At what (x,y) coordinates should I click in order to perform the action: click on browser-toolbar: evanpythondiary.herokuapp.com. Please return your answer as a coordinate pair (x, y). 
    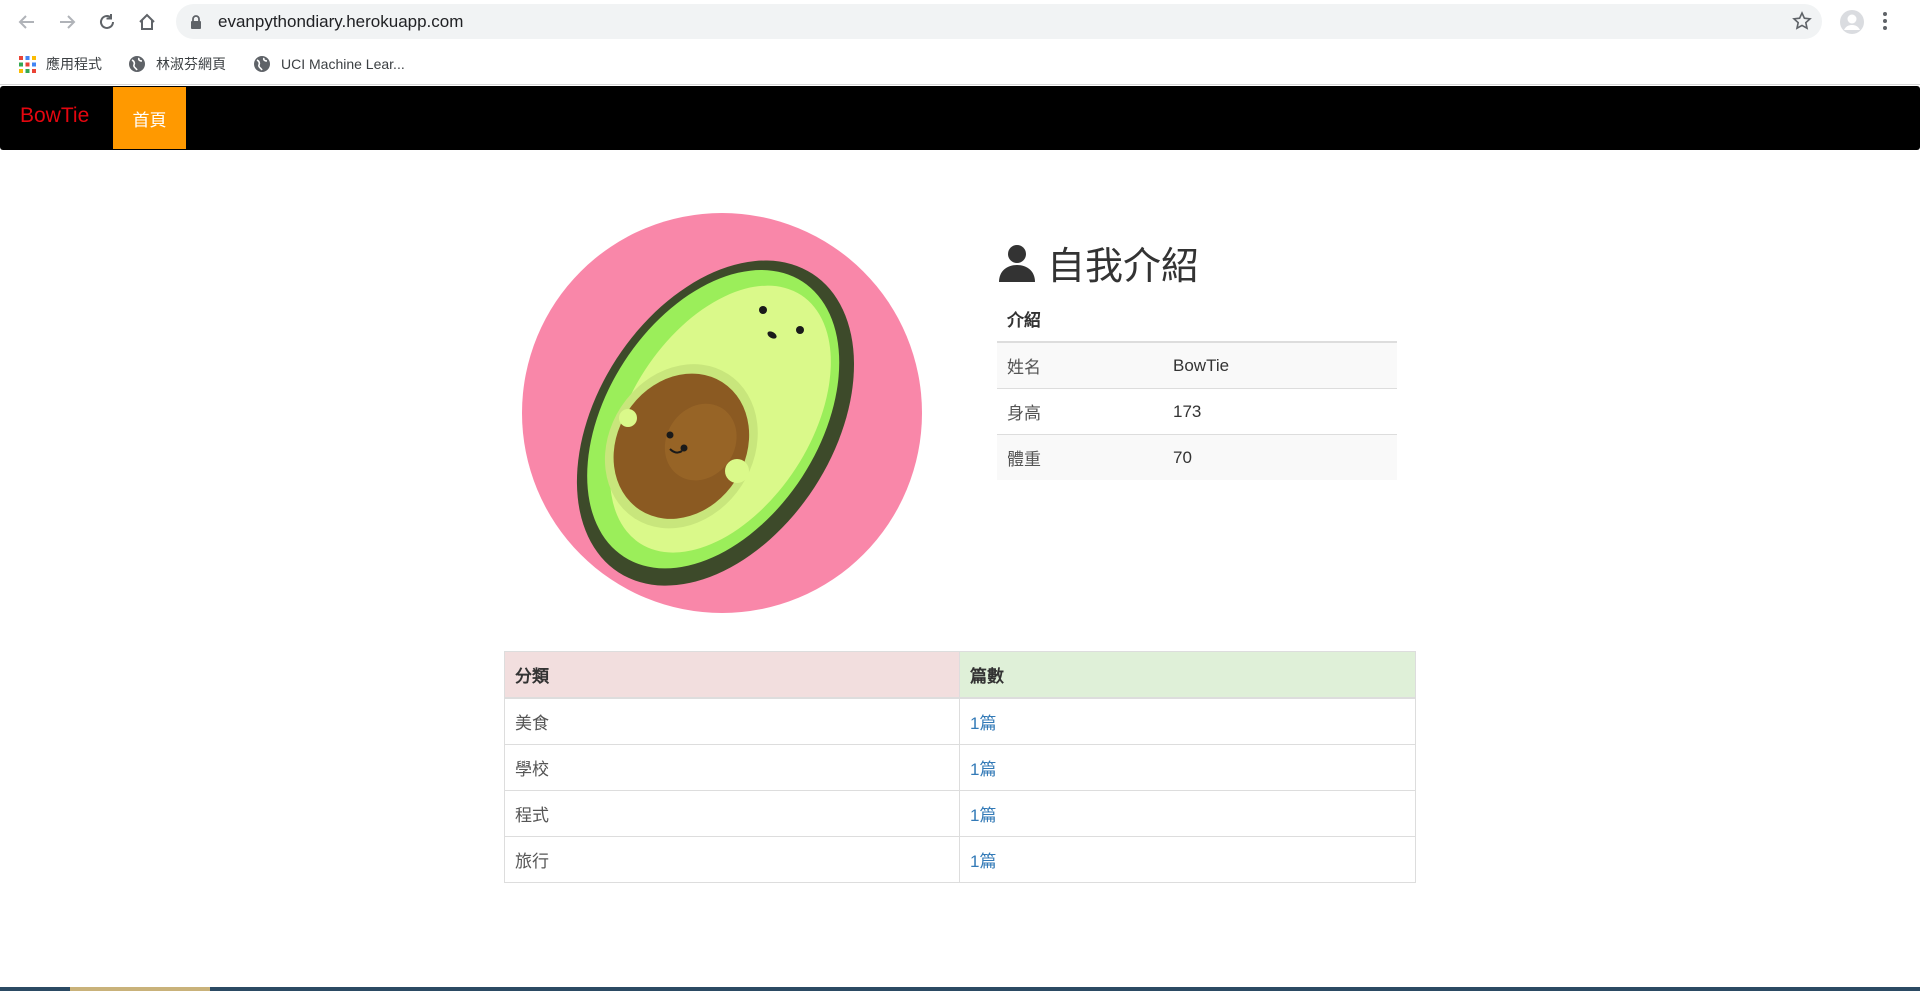
    Looking at the image, I should click on (960, 21).